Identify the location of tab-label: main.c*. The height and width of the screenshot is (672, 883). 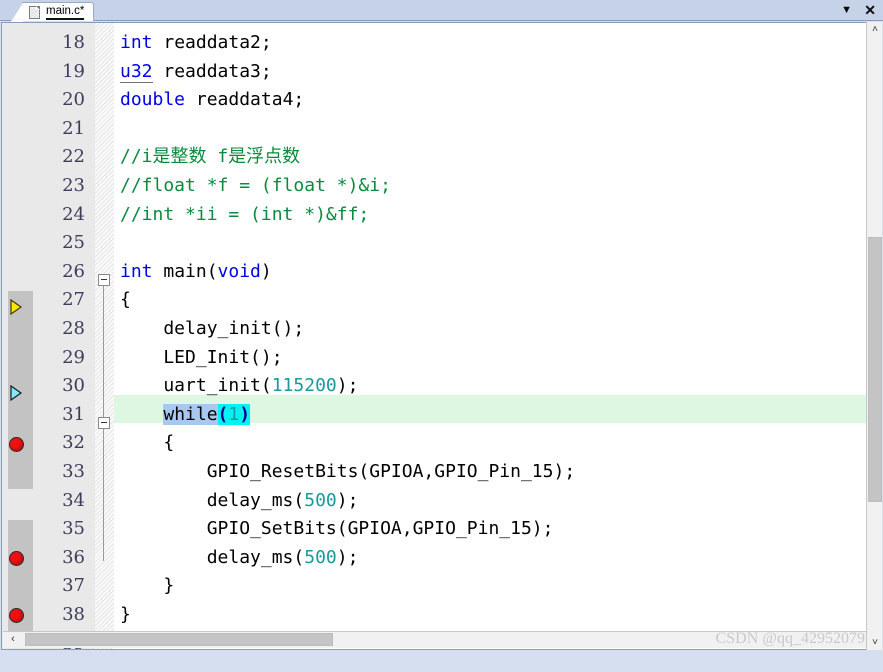
(65, 12).